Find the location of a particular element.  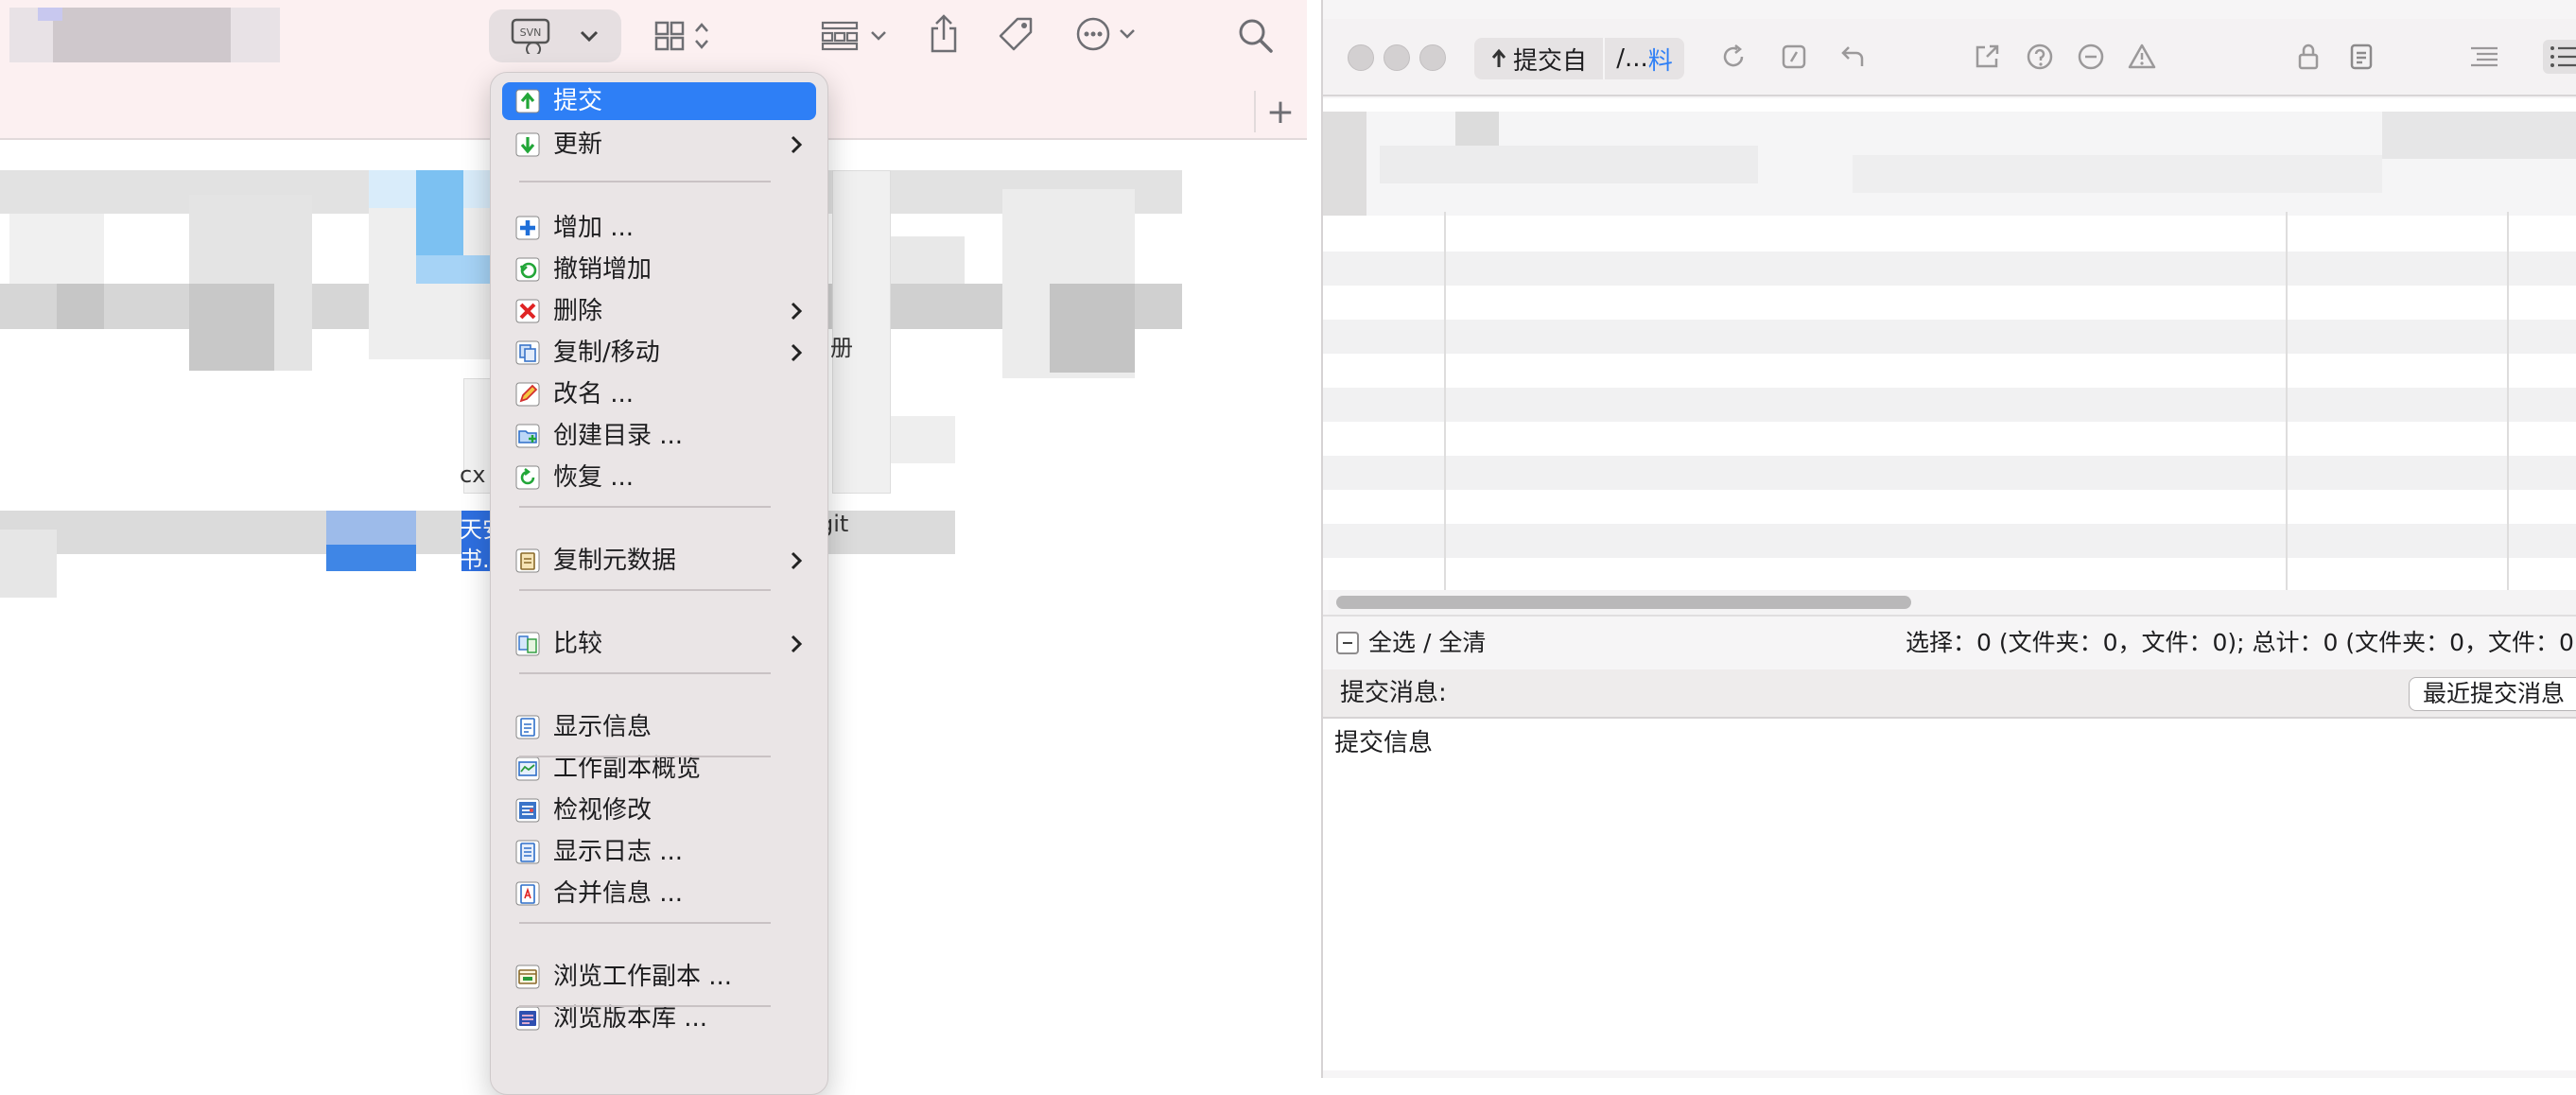

tag-icon is located at coordinates (1016, 34).